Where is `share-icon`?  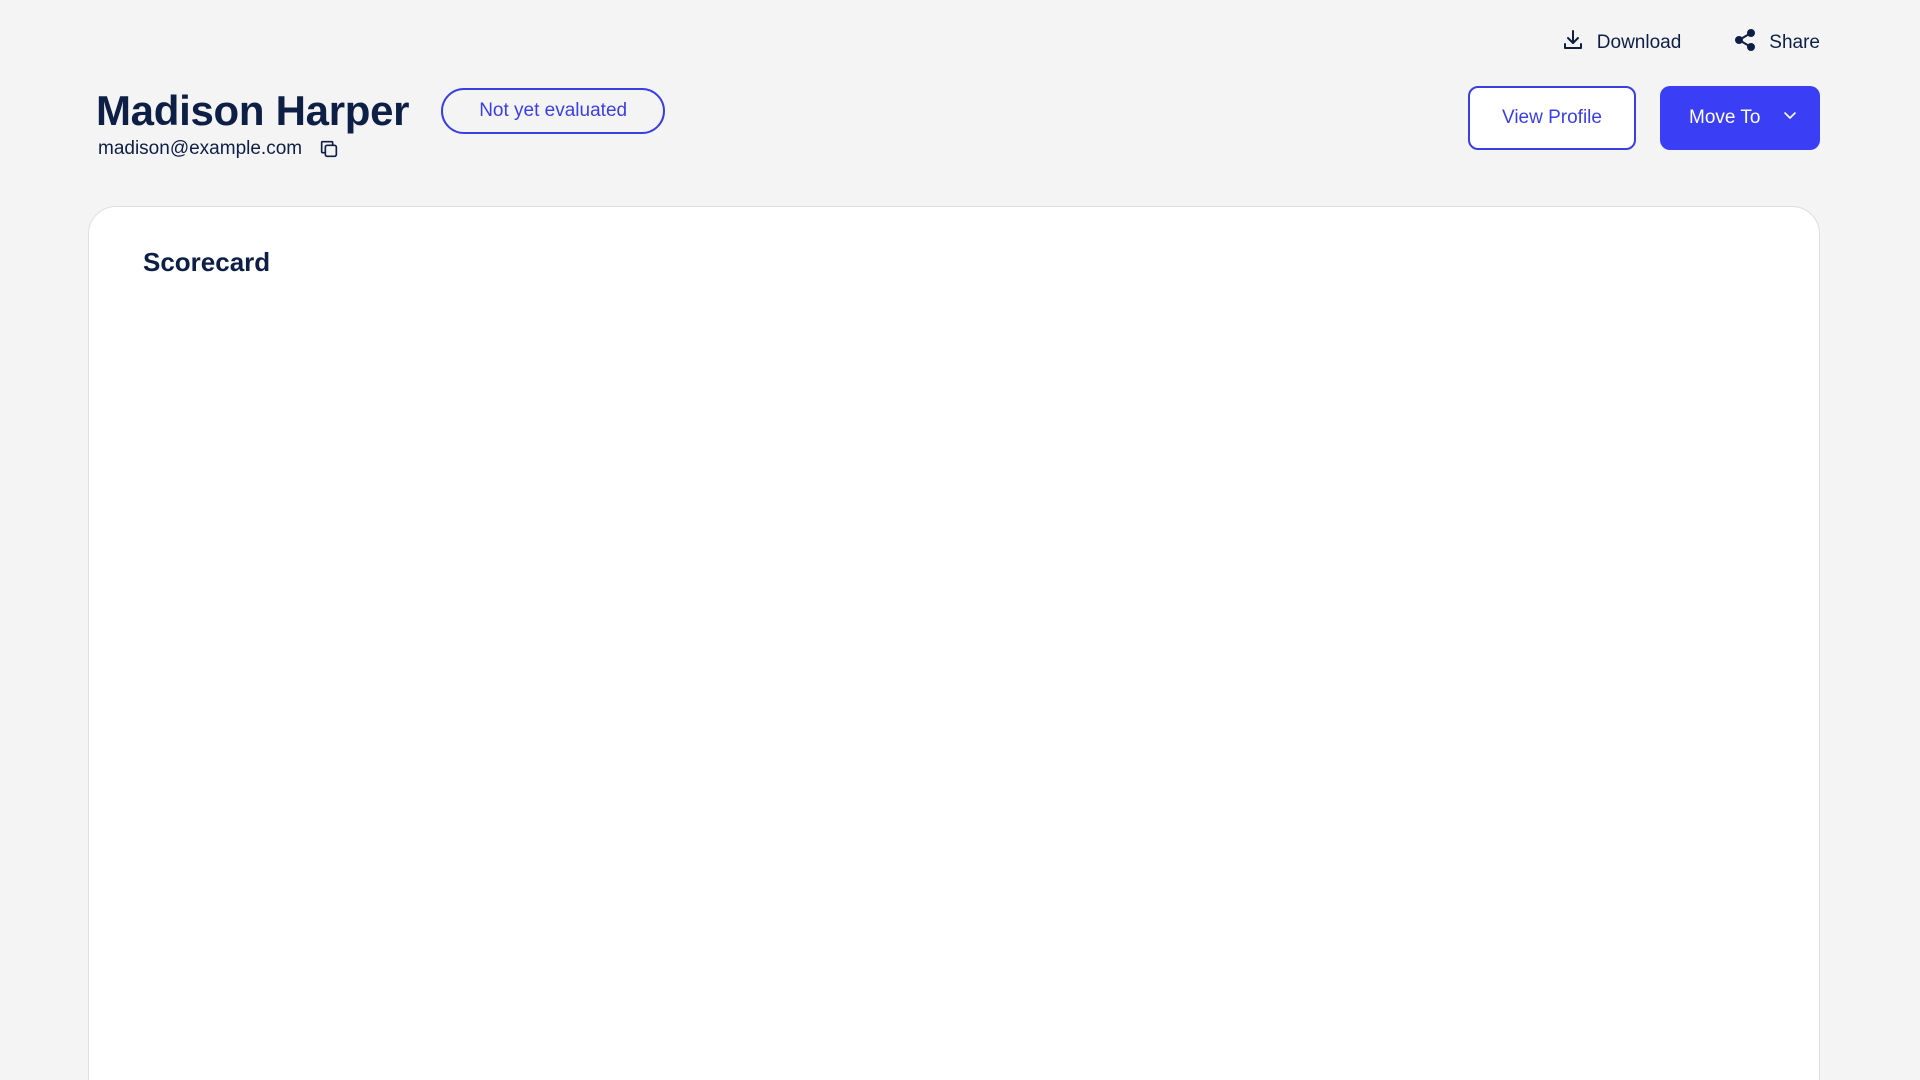
share-icon is located at coordinates (1745, 43).